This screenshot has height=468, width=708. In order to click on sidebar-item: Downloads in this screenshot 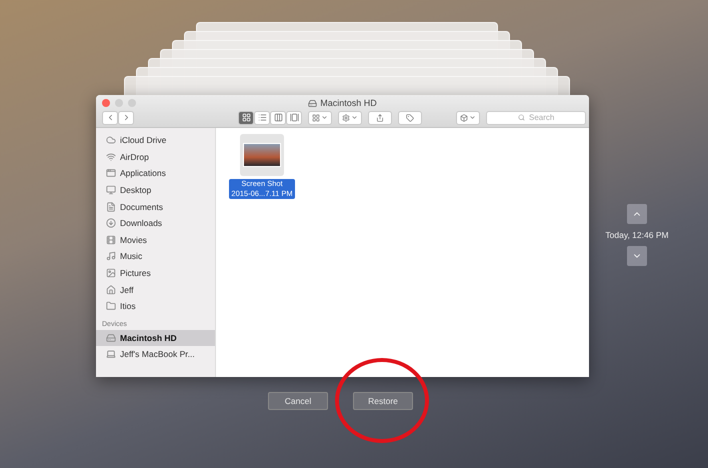, I will do `click(155, 223)`.